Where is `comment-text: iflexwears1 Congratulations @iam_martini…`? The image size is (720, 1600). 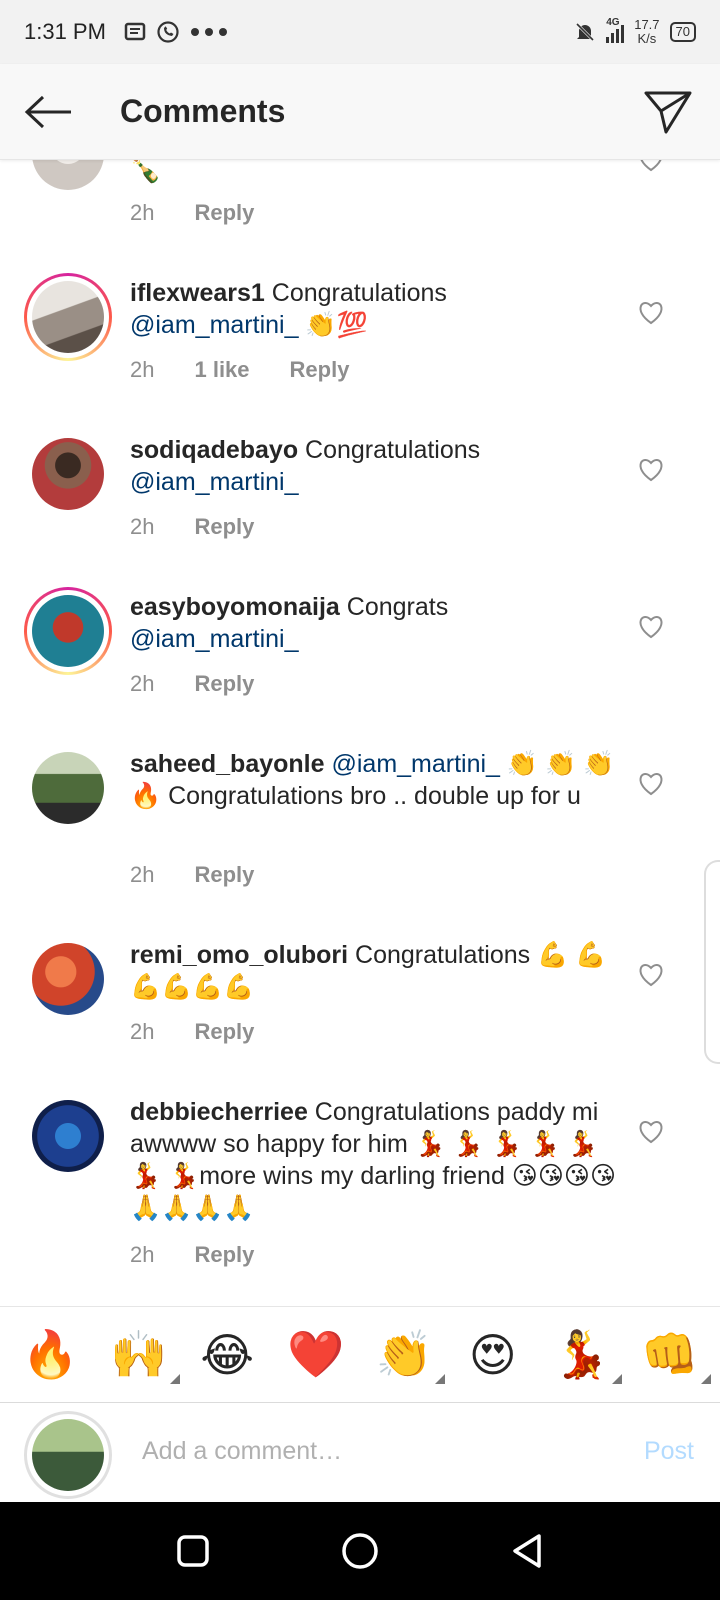
comment-text: iflexwears1 Congratulations @iam_martini… is located at coordinates (375, 309).